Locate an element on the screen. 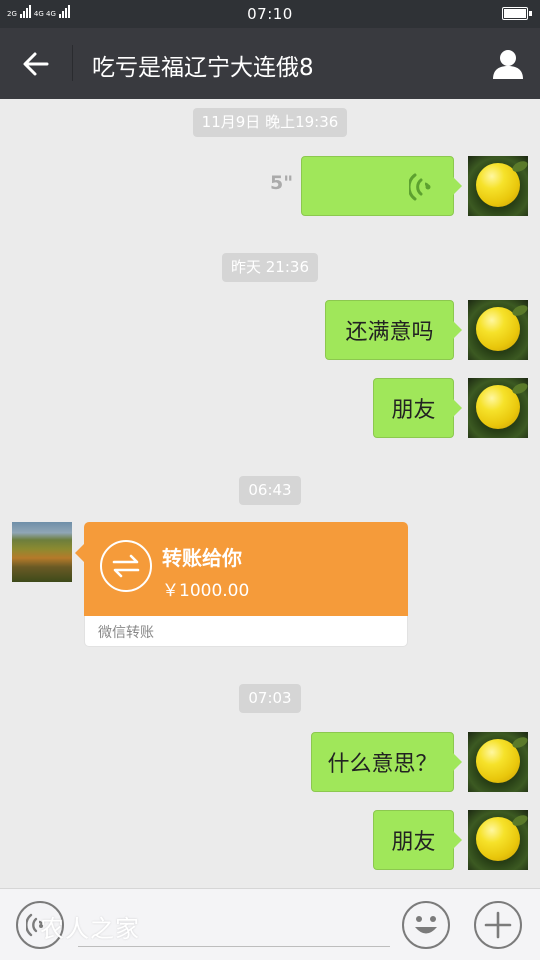 This screenshot has height=960, width=540. emoji-icon is located at coordinates (426, 925).